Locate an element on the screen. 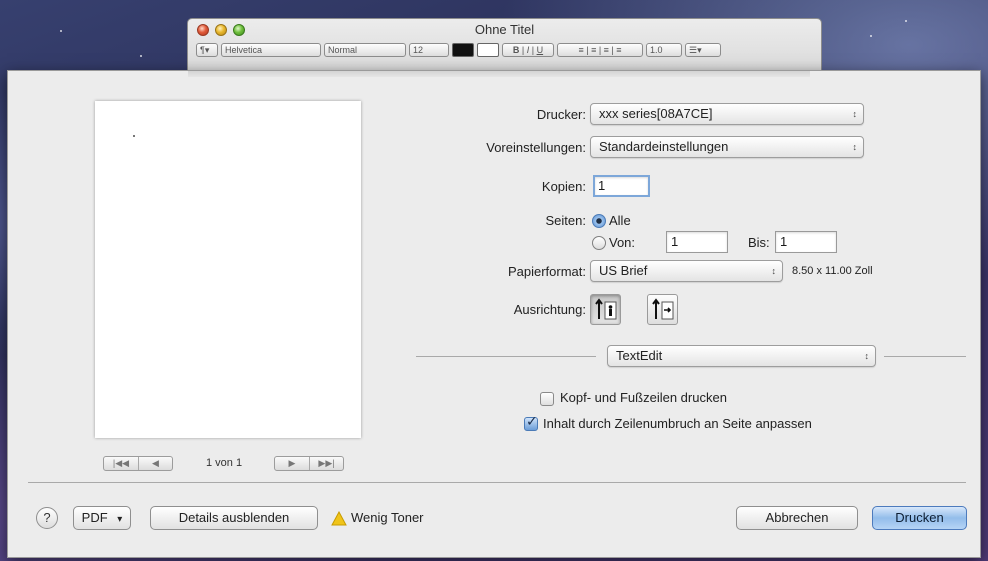 The image size is (988, 561). preview-back-controls: |◀◀ ◀ is located at coordinates (138, 463).